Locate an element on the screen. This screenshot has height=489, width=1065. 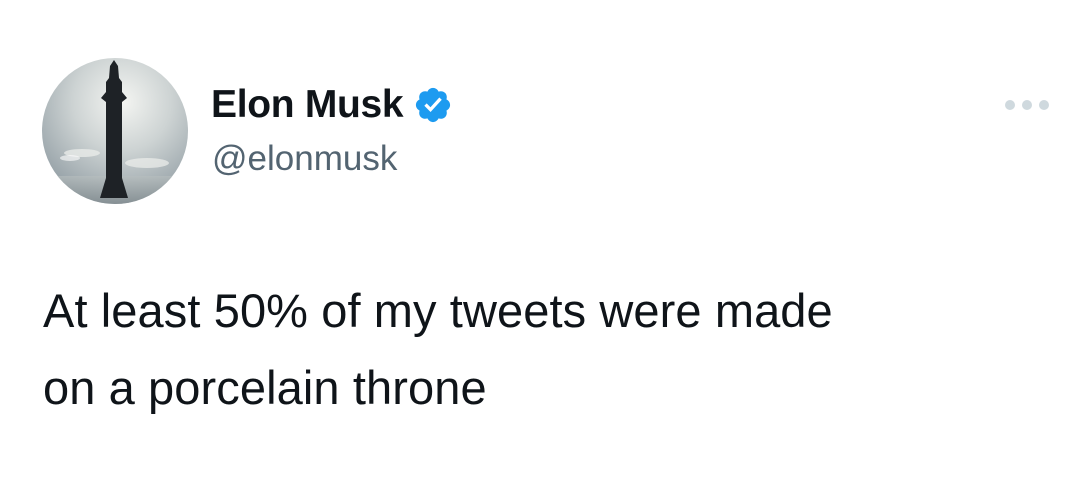
verified-badge-icon is located at coordinates (433, 105).